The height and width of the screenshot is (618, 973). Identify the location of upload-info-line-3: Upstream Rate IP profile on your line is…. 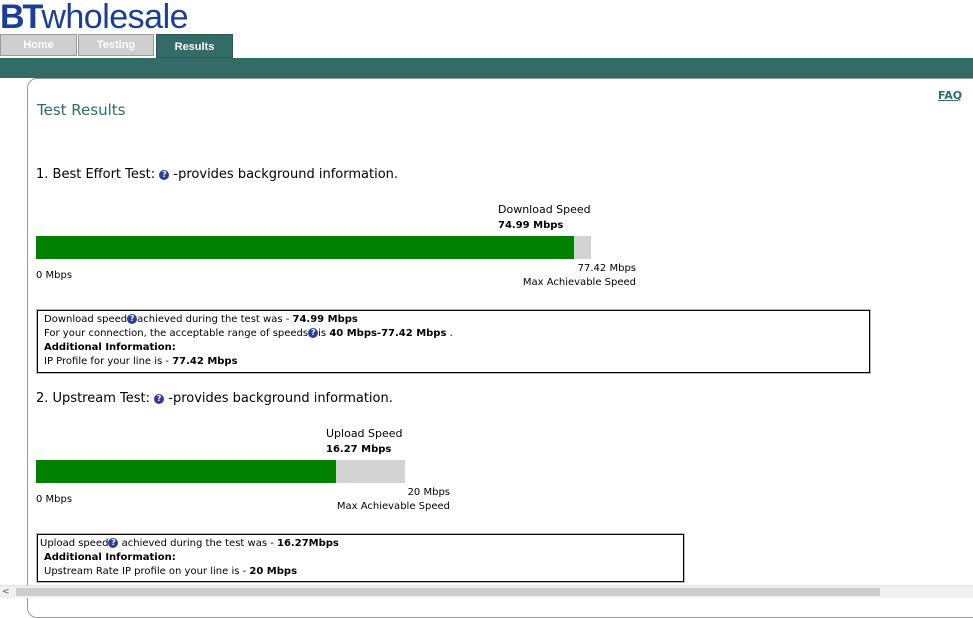
(171, 571).